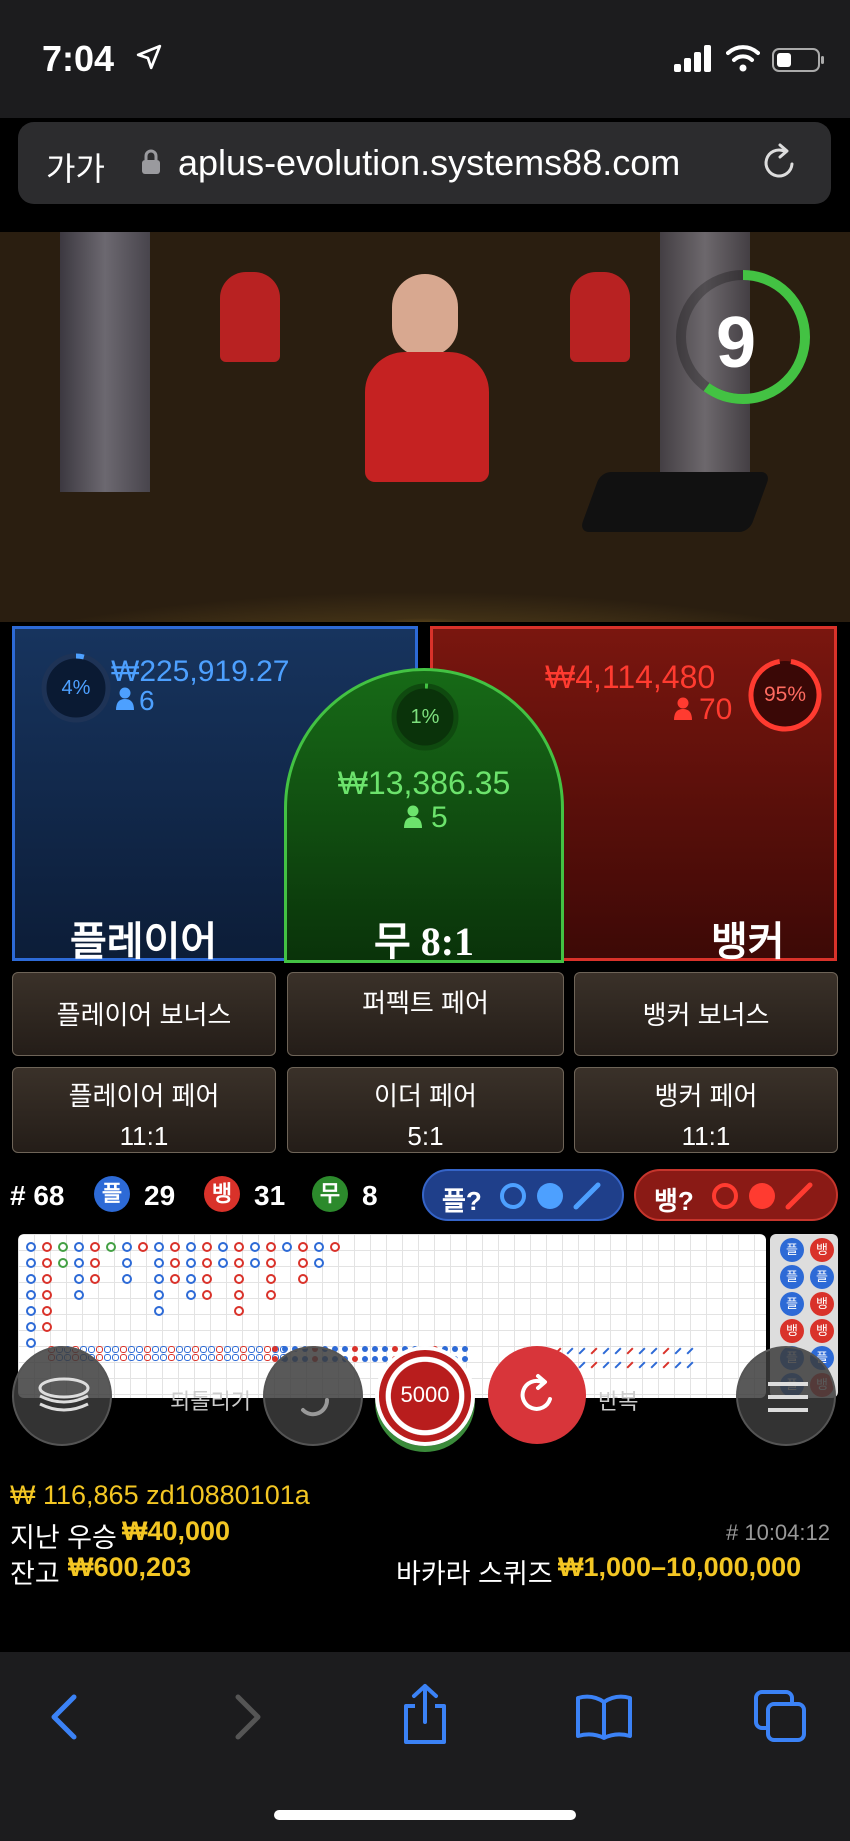 The width and height of the screenshot is (850, 1841). What do you see at coordinates (37, 1195) in the screenshot?
I see `round-number: # 68` at bounding box center [37, 1195].